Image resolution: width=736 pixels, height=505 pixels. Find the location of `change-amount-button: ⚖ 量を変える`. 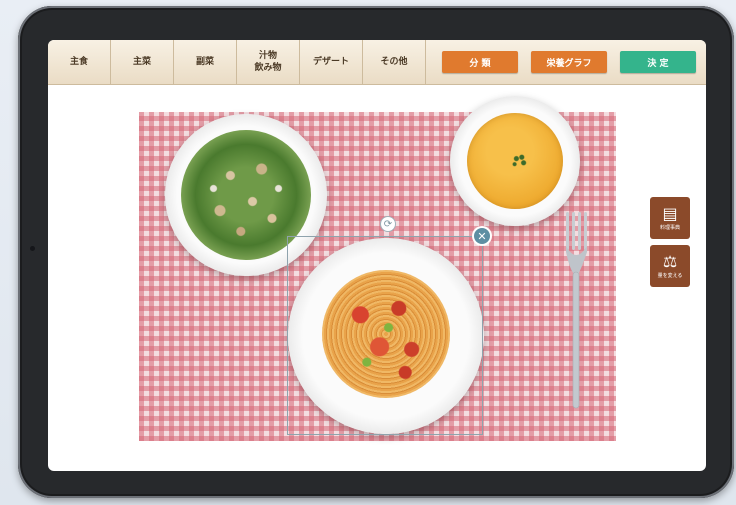

change-amount-button: ⚖ 量を変える is located at coordinates (670, 266).